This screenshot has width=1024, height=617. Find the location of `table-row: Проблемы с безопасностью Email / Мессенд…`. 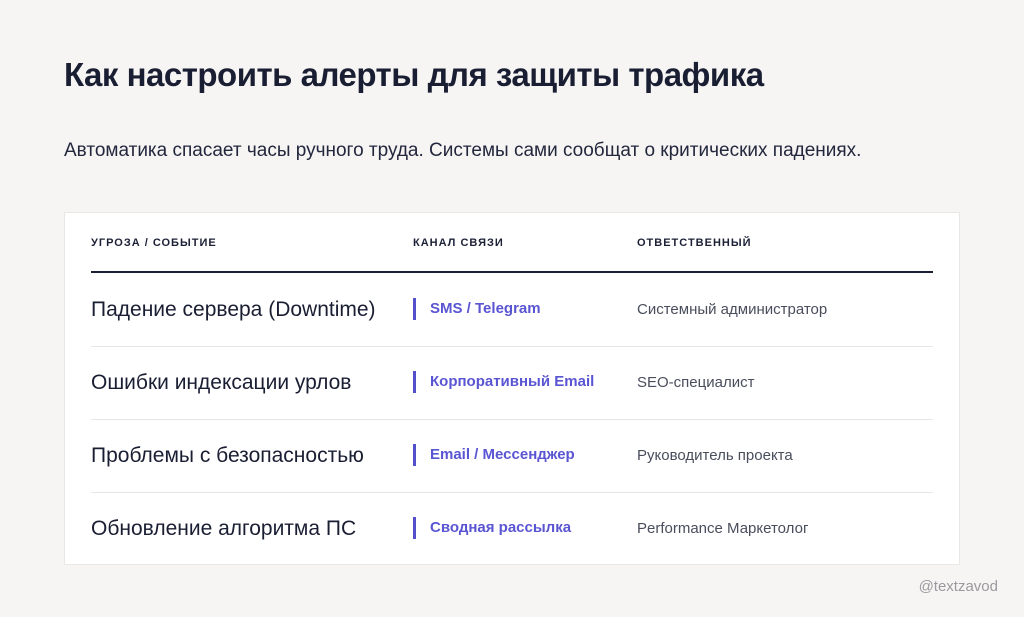

table-row: Проблемы с безопасностью Email / Мессенд… is located at coordinates (512, 456).